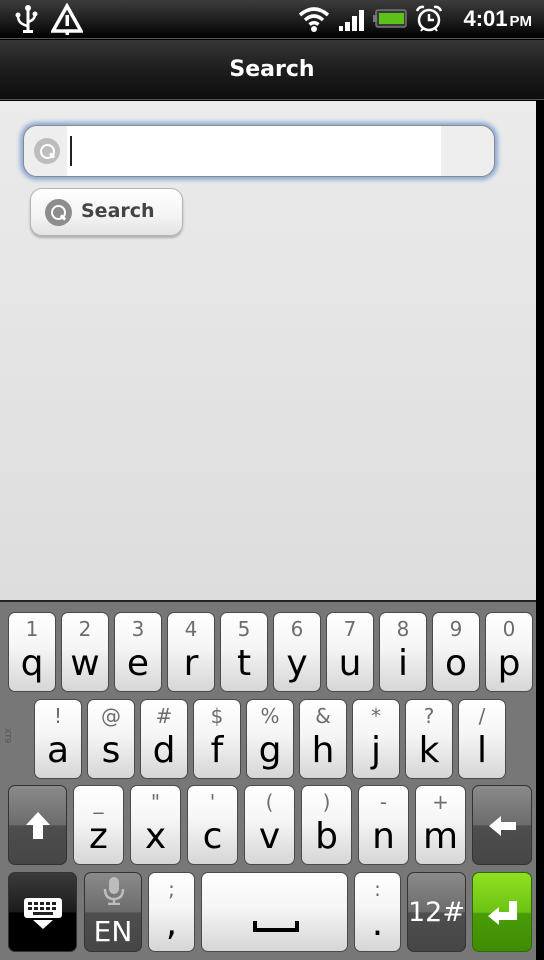 Image resolution: width=544 pixels, height=960 pixels. What do you see at coordinates (138, 663) in the screenshot?
I see `key-main-label: e` at bounding box center [138, 663].